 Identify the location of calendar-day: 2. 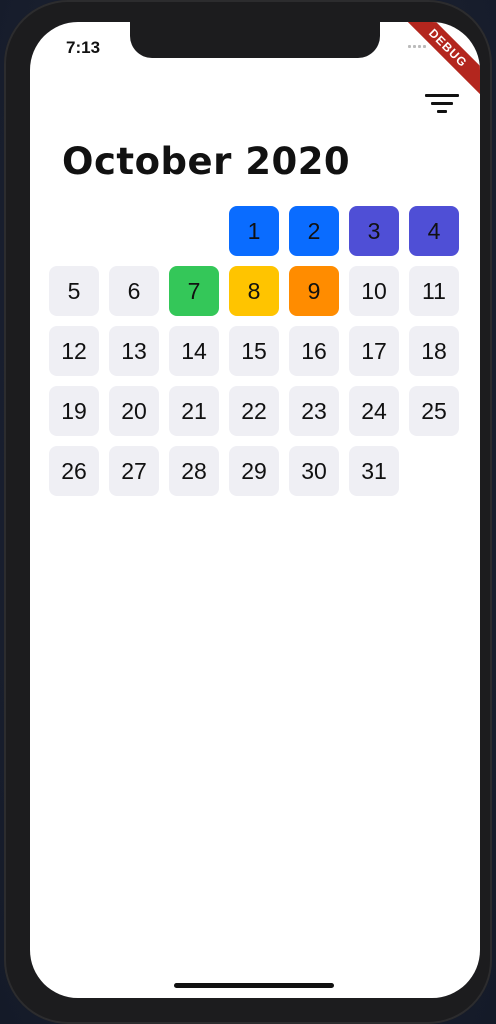
(314, 231).